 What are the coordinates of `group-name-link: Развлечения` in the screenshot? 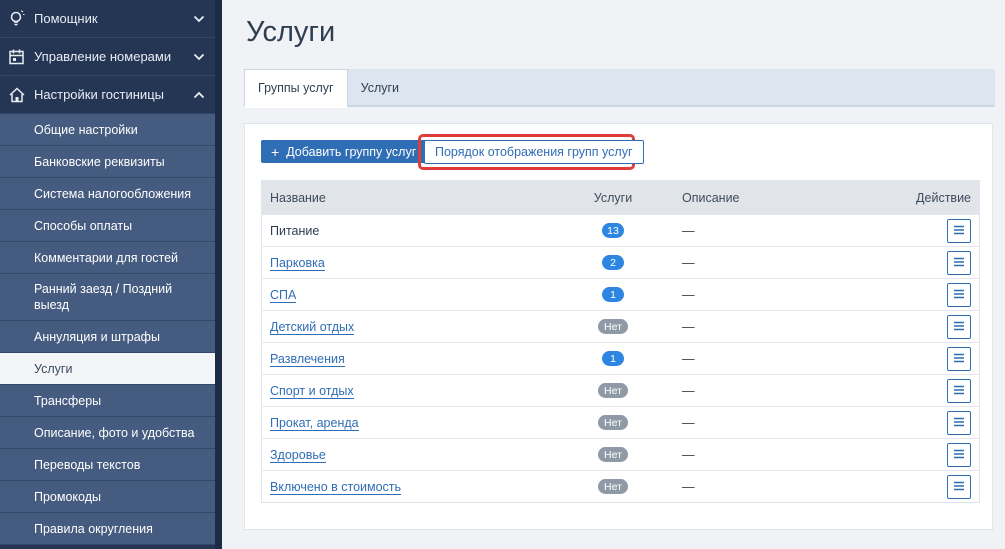 It's located at (307, 359).